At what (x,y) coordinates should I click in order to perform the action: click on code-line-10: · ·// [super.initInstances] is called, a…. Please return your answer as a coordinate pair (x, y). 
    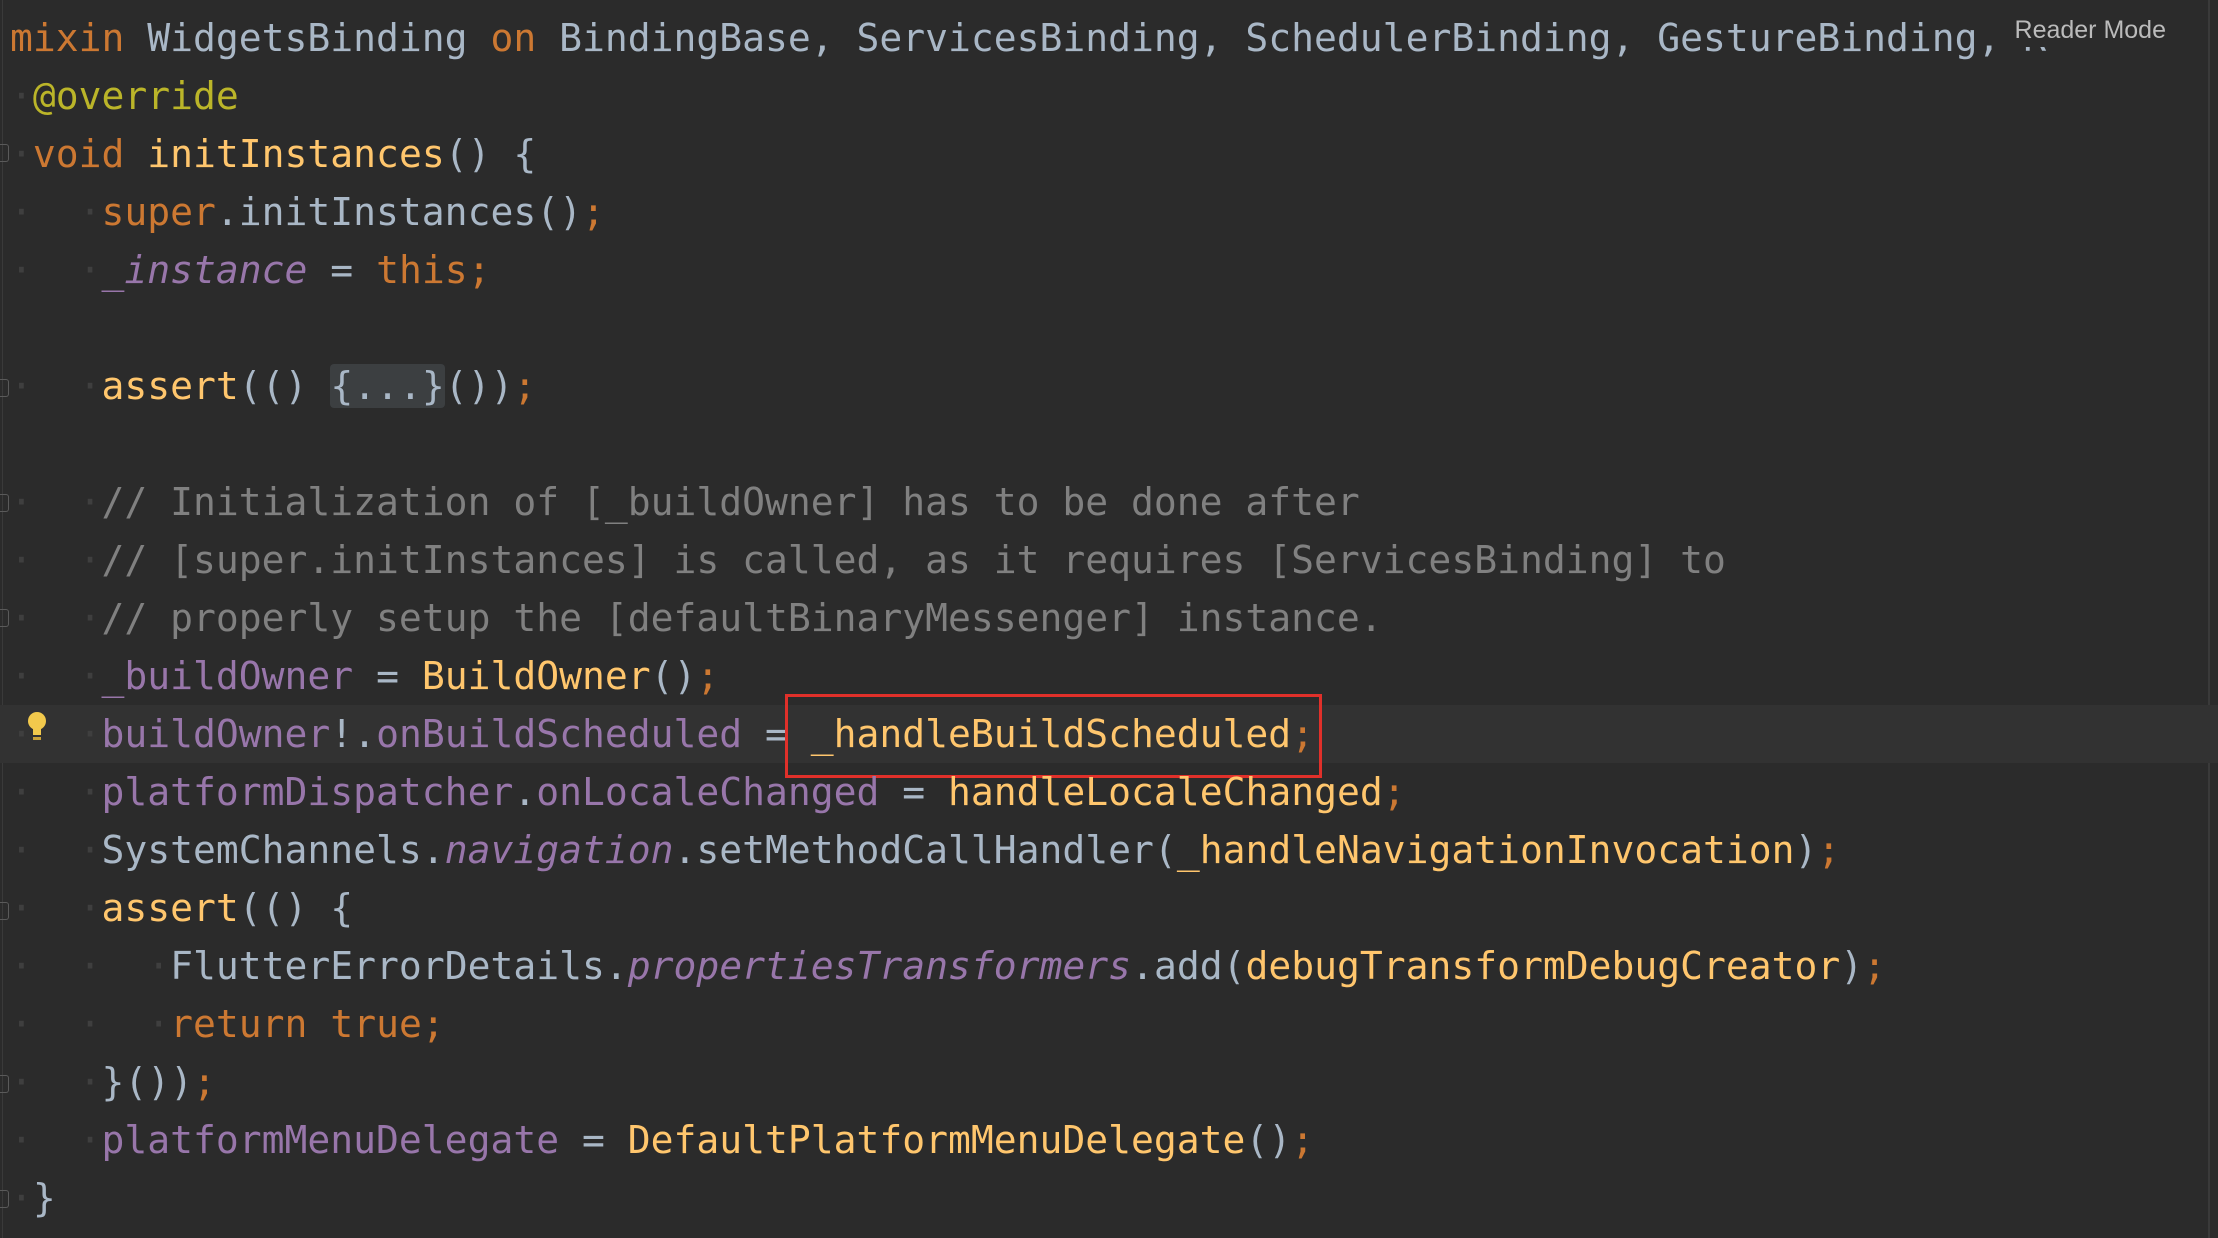
    Looking at the image, I should click on (868, 560).